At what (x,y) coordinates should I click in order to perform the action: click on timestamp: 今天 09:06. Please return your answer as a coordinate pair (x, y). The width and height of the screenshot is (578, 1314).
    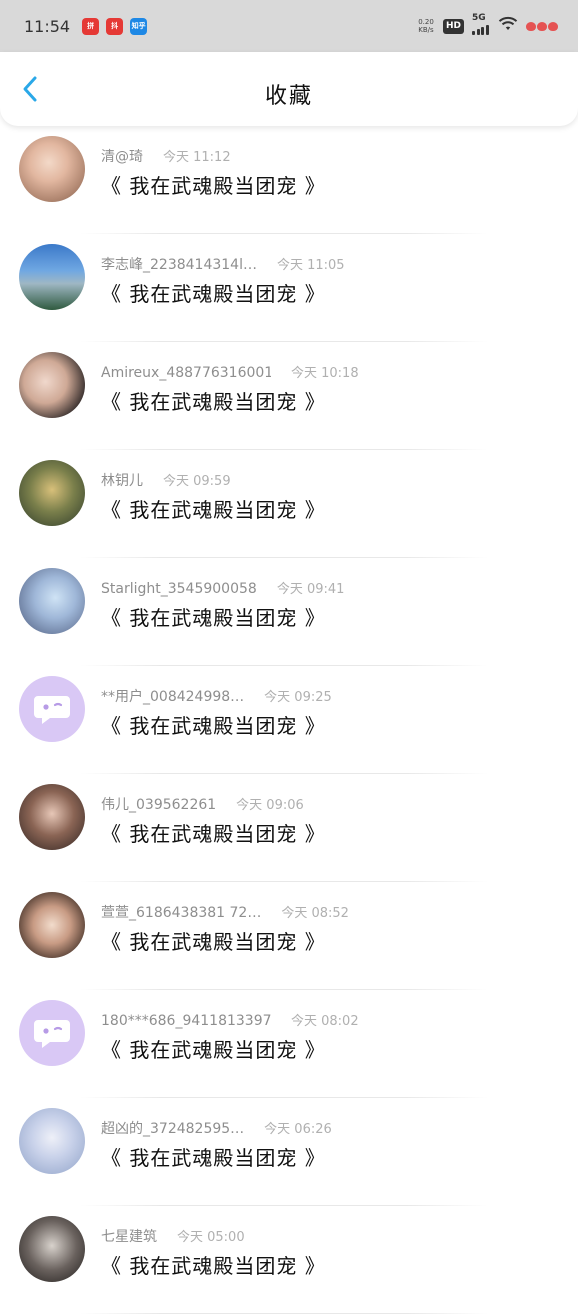
    Looking at the image, I should click on (270, 805).